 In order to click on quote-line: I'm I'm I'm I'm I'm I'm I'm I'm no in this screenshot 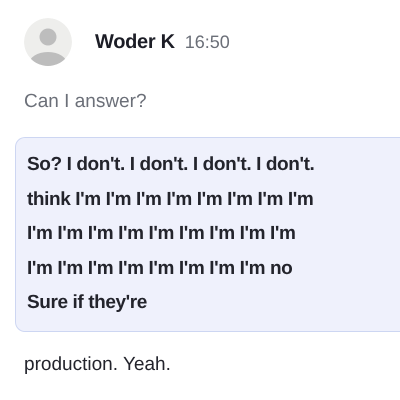, I will do `click(159, 268)`.